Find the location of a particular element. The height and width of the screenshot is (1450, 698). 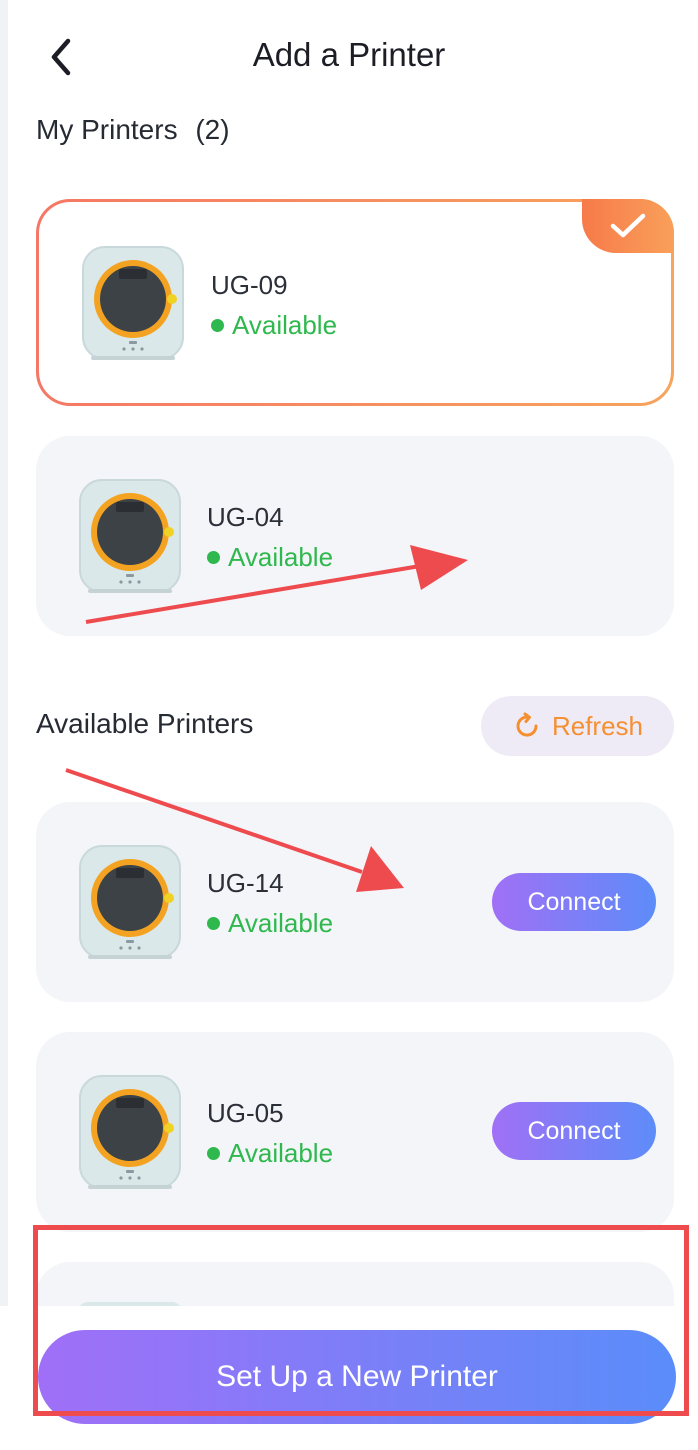

printer-name: UG-09 is located at coordinates (249, 285).